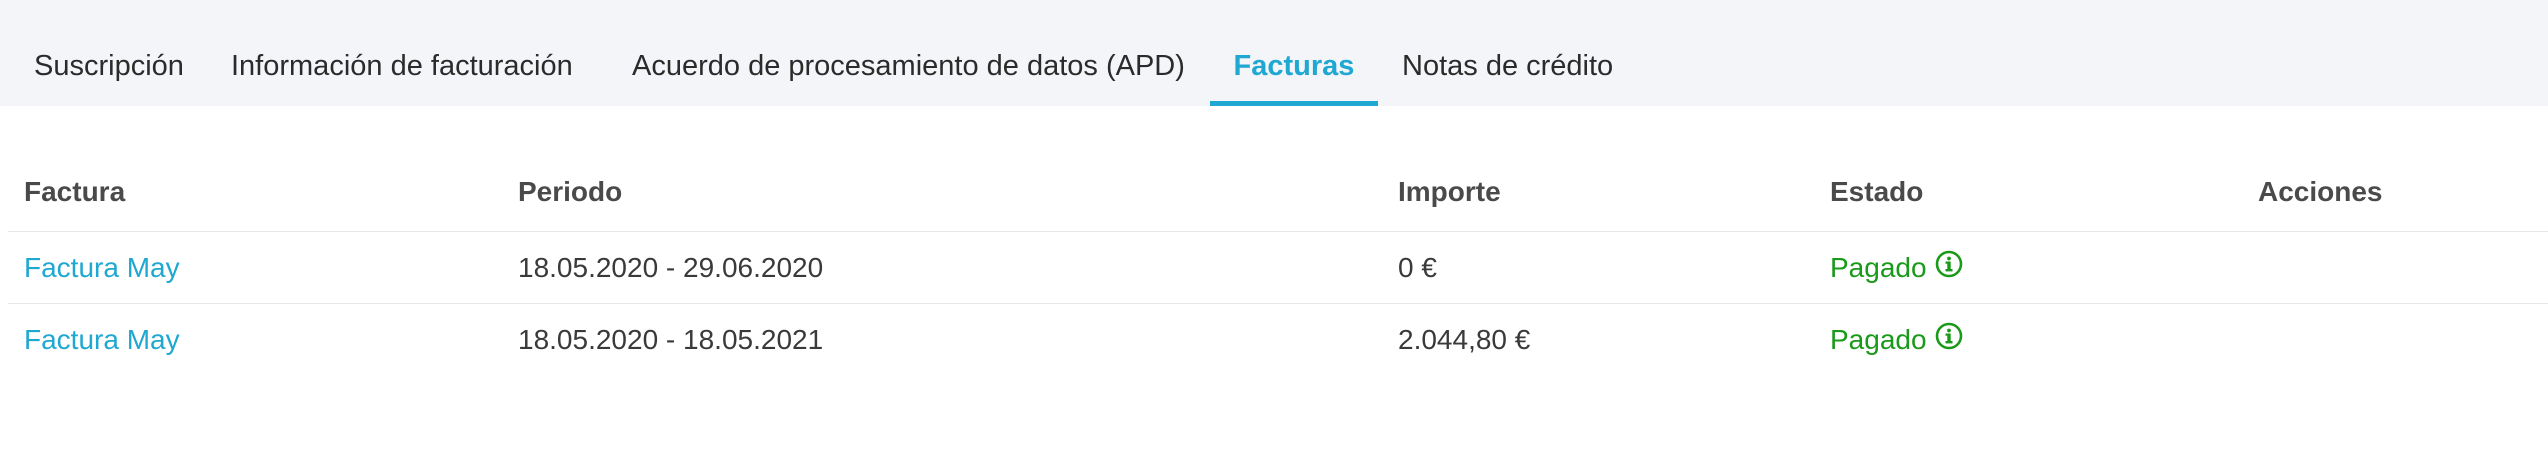 The height and width of the screenshot is (458, 2548). What do you see at coordinates (109, 66) in the screenshot?
I see `tab-label: Suscripción` at bounding box center [109, 66].